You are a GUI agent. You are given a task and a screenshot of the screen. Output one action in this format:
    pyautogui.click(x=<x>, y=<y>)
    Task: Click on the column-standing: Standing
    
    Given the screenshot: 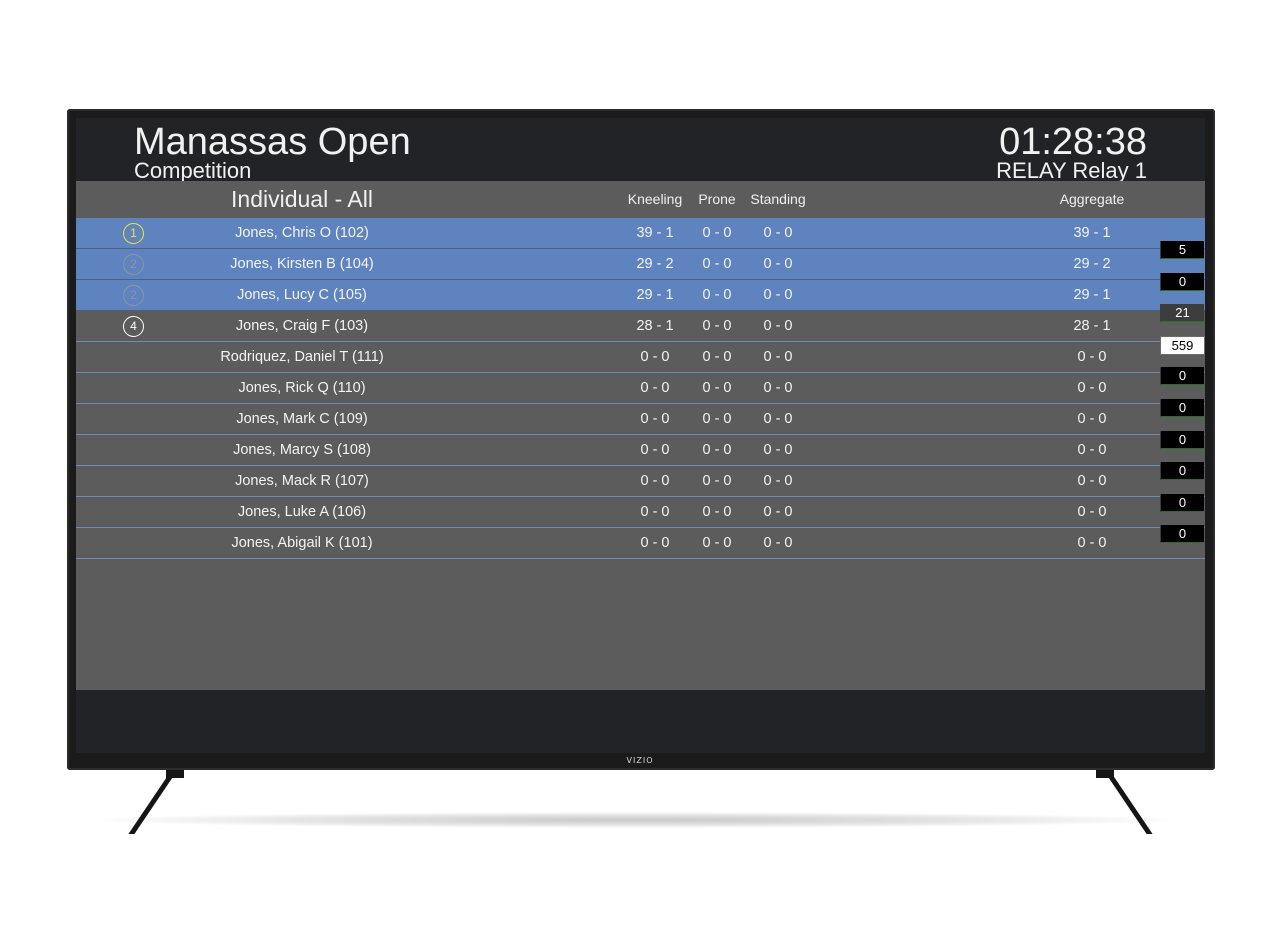 What is the action you would take?
    pyautogui.click(x=778, y=199)
    